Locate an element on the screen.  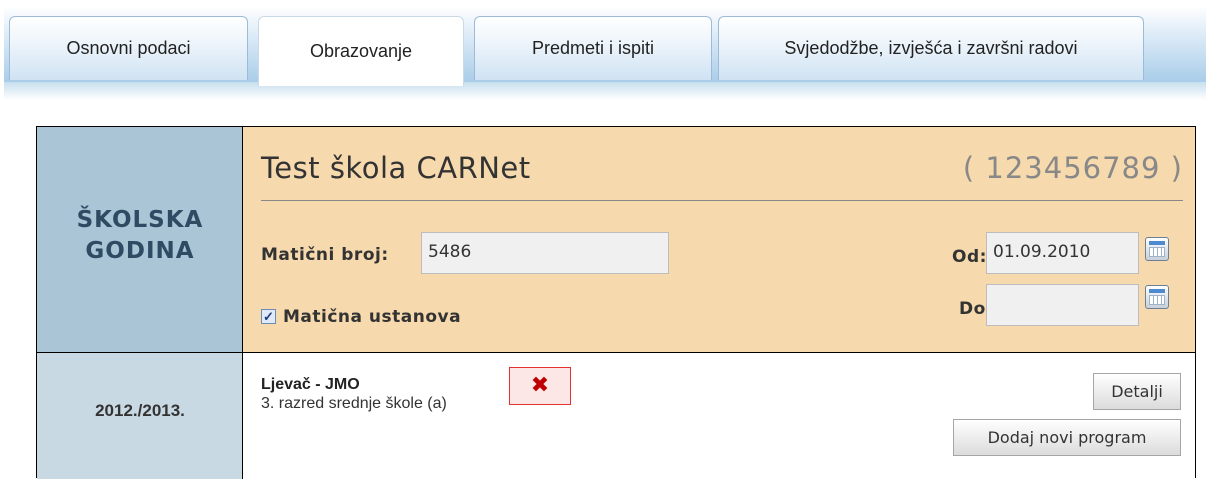
school-year-header-cell: ŠKOLSKA GODINA is located at coordinates (140, 240).